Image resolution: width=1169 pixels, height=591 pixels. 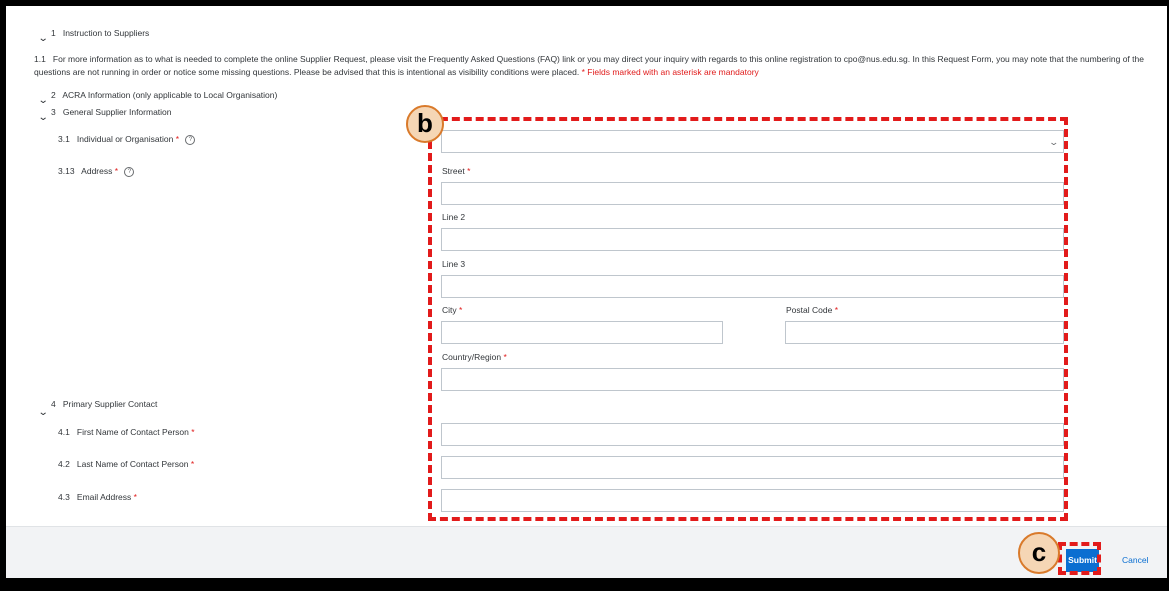 I want to click on section-number: 1, so click(x=53, y=33).